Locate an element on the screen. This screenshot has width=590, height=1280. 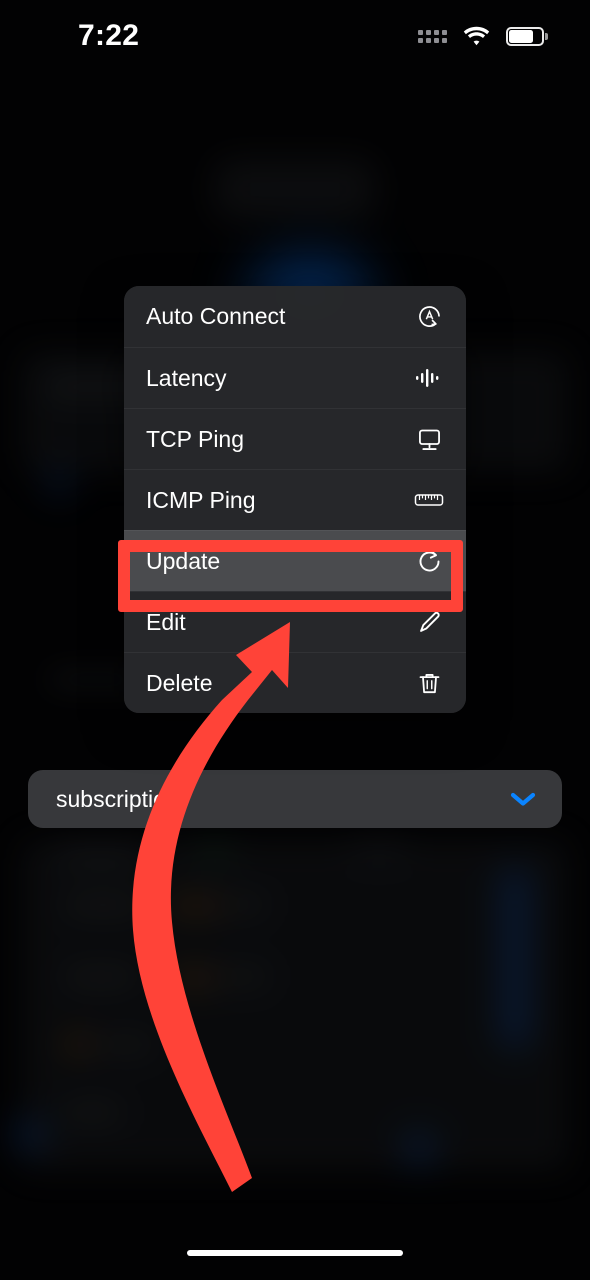
menu-item-delete: Delete is located at coordinates (295, 682).